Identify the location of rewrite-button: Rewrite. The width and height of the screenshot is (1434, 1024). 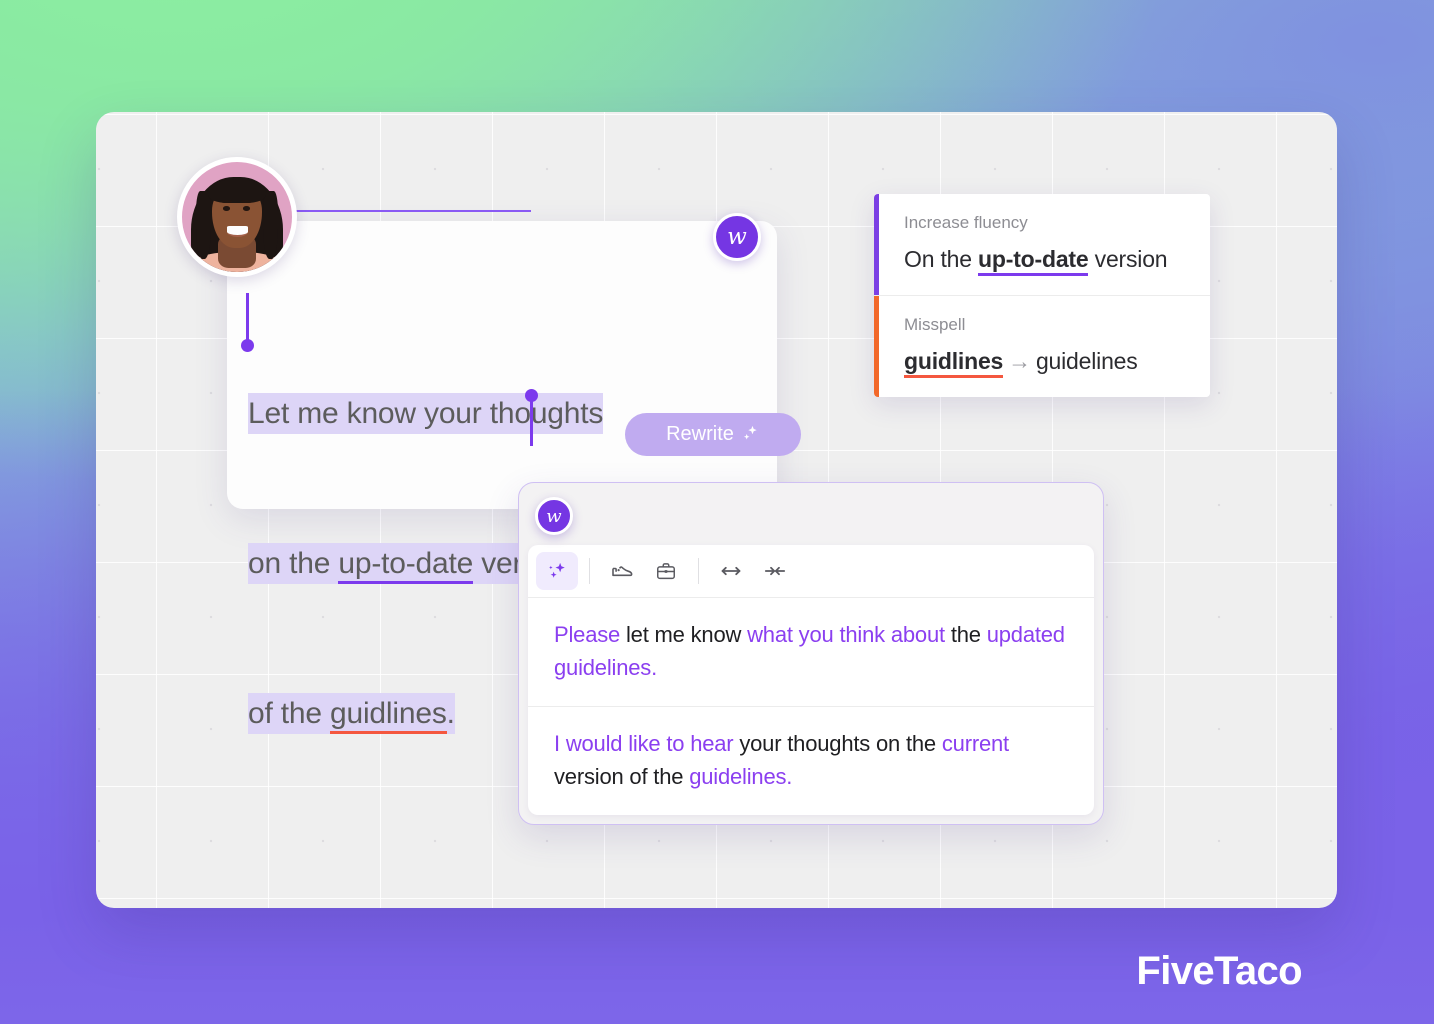
(713, 434).